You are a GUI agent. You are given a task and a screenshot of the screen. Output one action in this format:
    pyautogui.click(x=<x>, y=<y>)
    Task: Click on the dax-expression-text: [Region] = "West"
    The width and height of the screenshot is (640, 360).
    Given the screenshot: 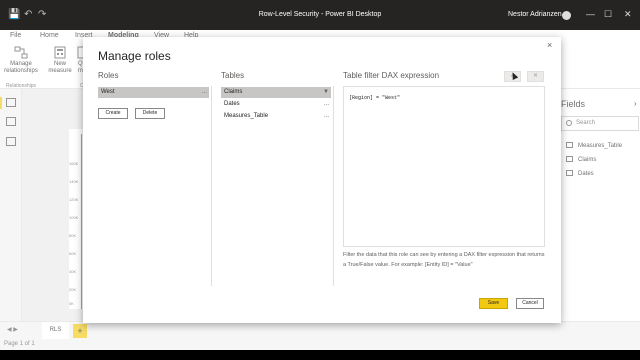 What is the action you would take?
    pyautogui.click(x=375, y=98)
    